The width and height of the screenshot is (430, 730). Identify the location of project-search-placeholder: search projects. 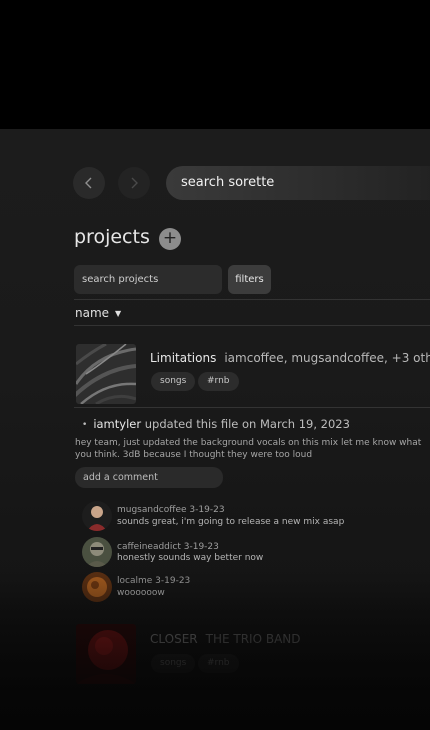
(120, 279).